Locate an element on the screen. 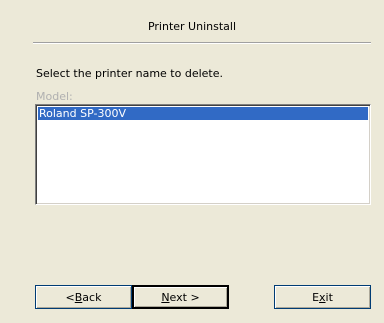 This screenshot has height=323, width=384. next-button-accesskey: N is located at coordinates (165, 297).